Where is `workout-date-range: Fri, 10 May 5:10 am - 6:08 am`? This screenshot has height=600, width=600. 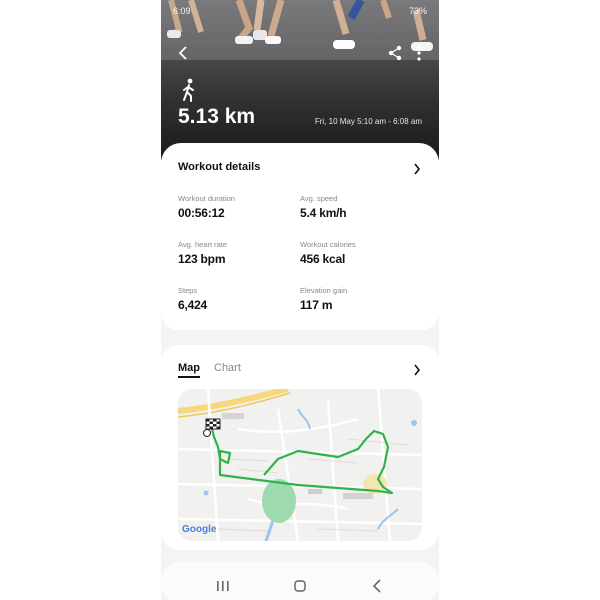
workout-date-range: Fri, 10 May 5:10 am - 6:08 am is located at coordinates (368, 121).